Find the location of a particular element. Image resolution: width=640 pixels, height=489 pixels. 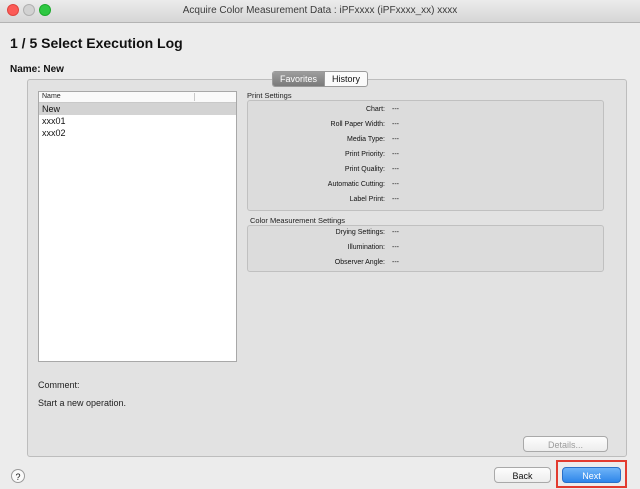

back-button: Back is located at coordinates (522, 475).